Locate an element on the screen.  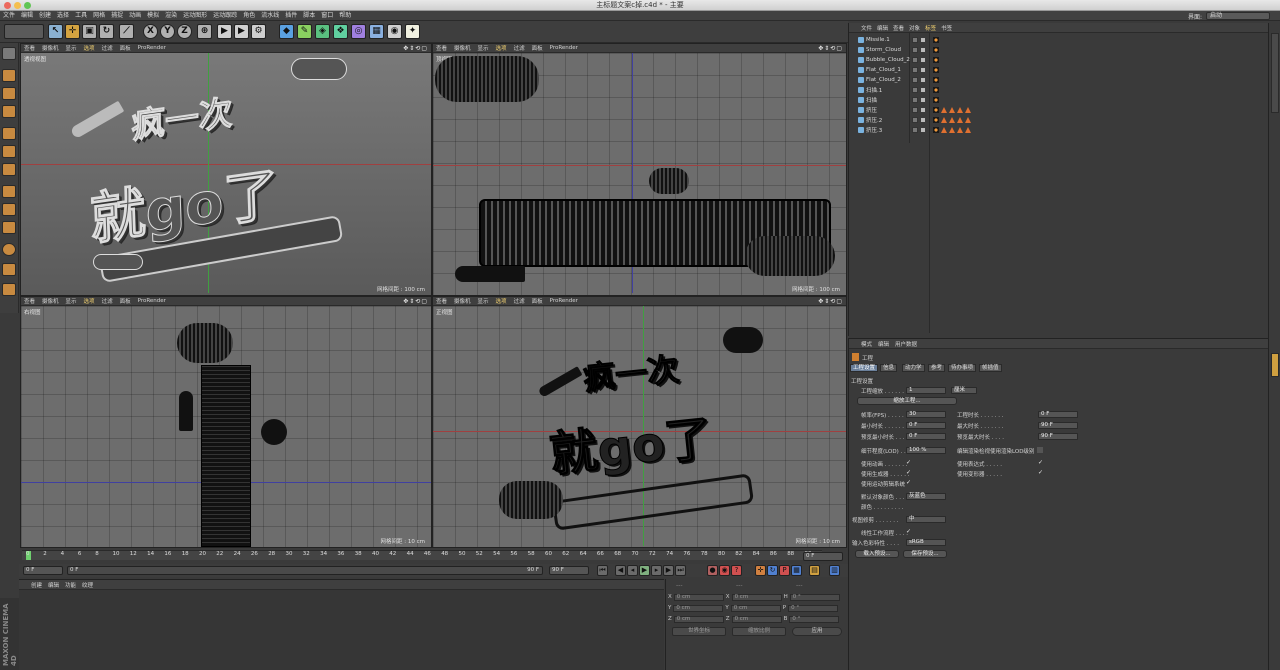
obj-menu-bookmarks: 书签 is located at coordinates (946, 28).